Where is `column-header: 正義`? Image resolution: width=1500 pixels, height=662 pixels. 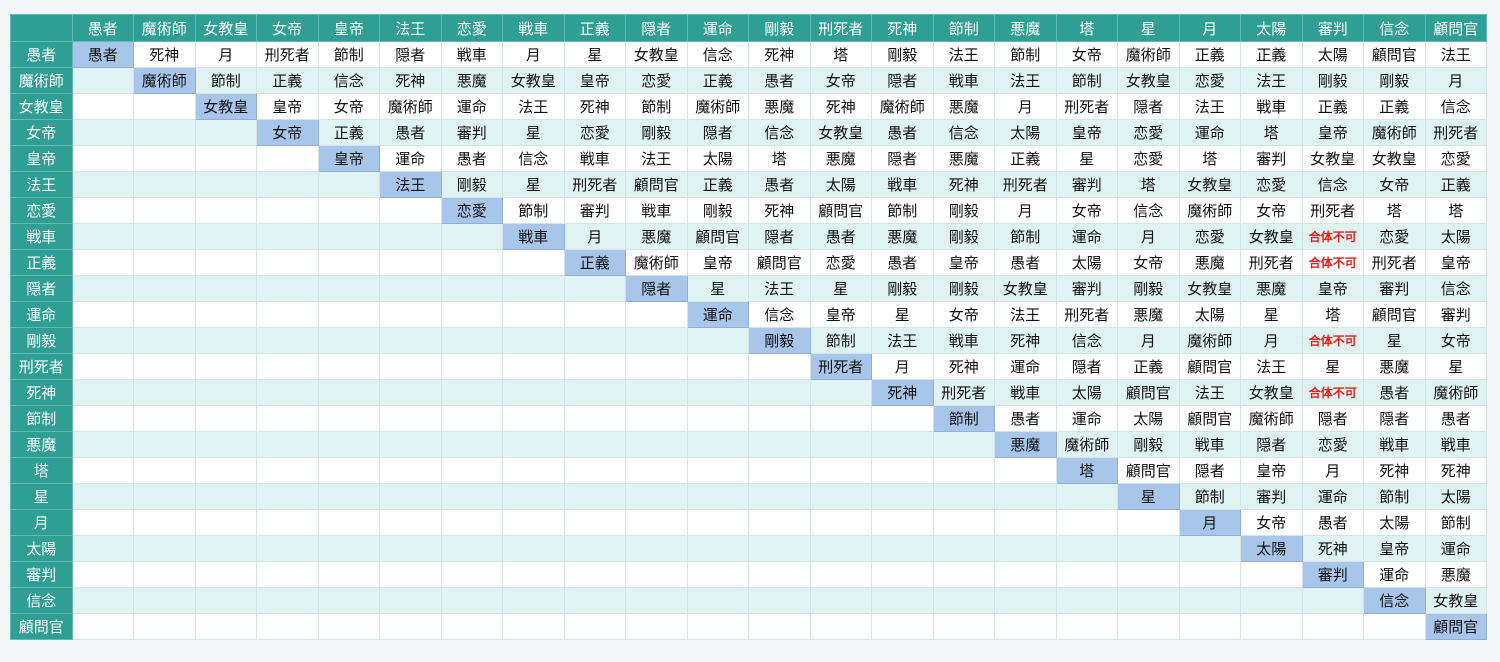 column-header: 正義 is located at coordinates (594, 28).